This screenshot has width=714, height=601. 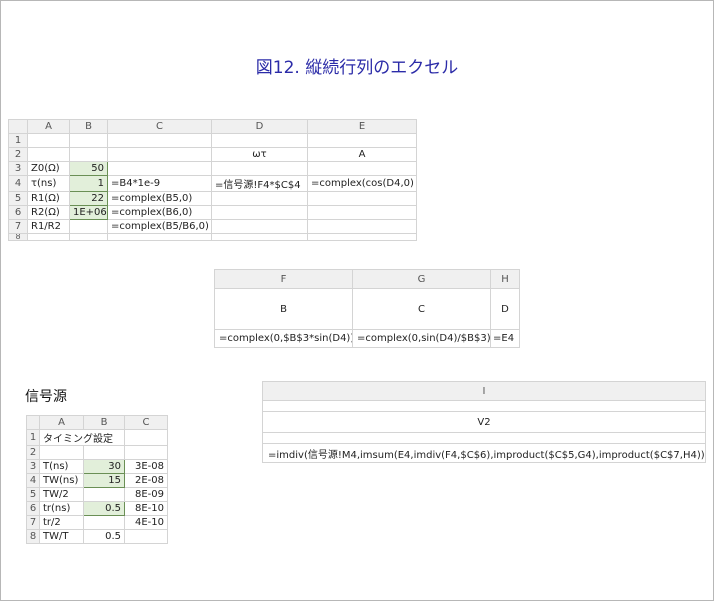 What do you see at coordinates (484, 422) in the screenshot?
I see `cell-I2: V2` at bounding box center [484, 422].